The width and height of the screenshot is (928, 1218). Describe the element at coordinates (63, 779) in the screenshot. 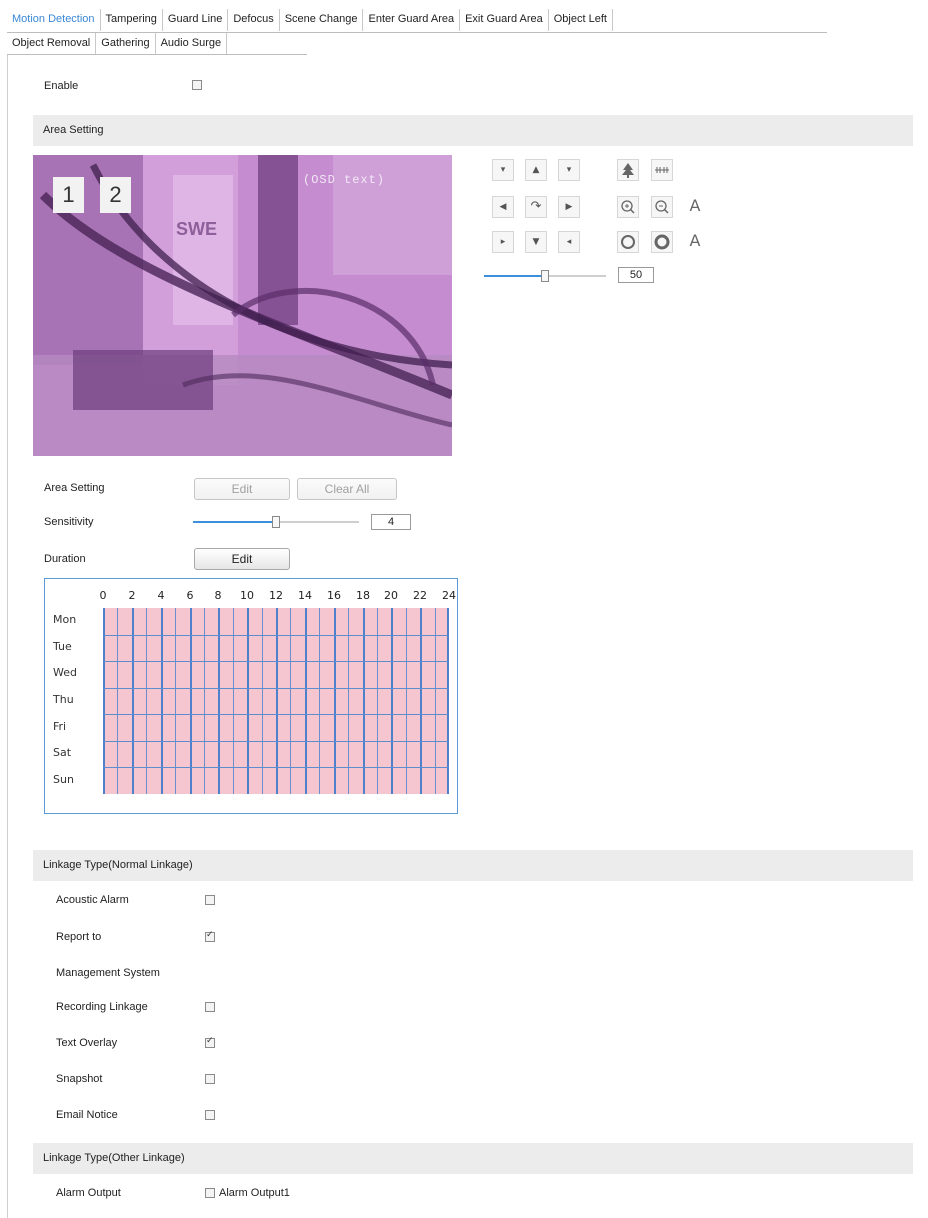

I see `schedule-day-label: Sun` at that location.